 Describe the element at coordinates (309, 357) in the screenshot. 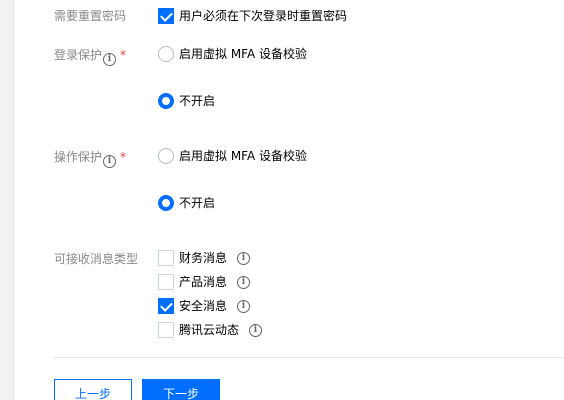

I see `footer-divider` at that location.